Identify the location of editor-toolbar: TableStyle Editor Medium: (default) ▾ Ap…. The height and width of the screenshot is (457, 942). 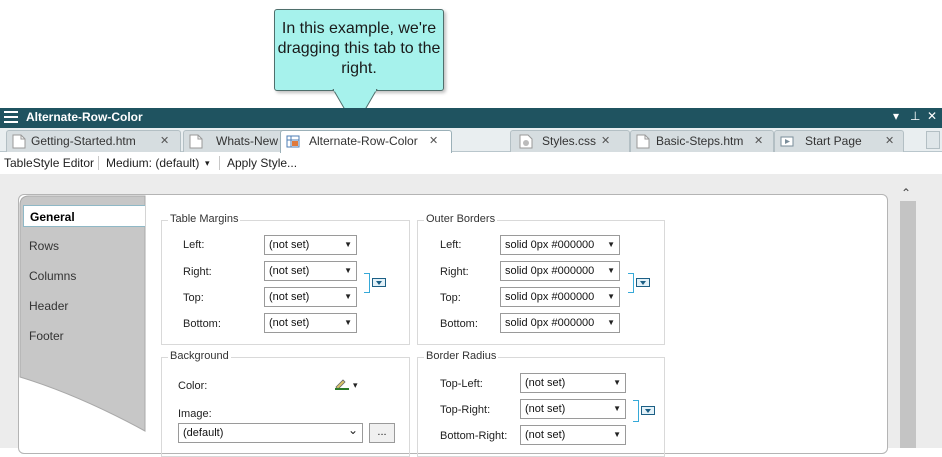
(471, 163).